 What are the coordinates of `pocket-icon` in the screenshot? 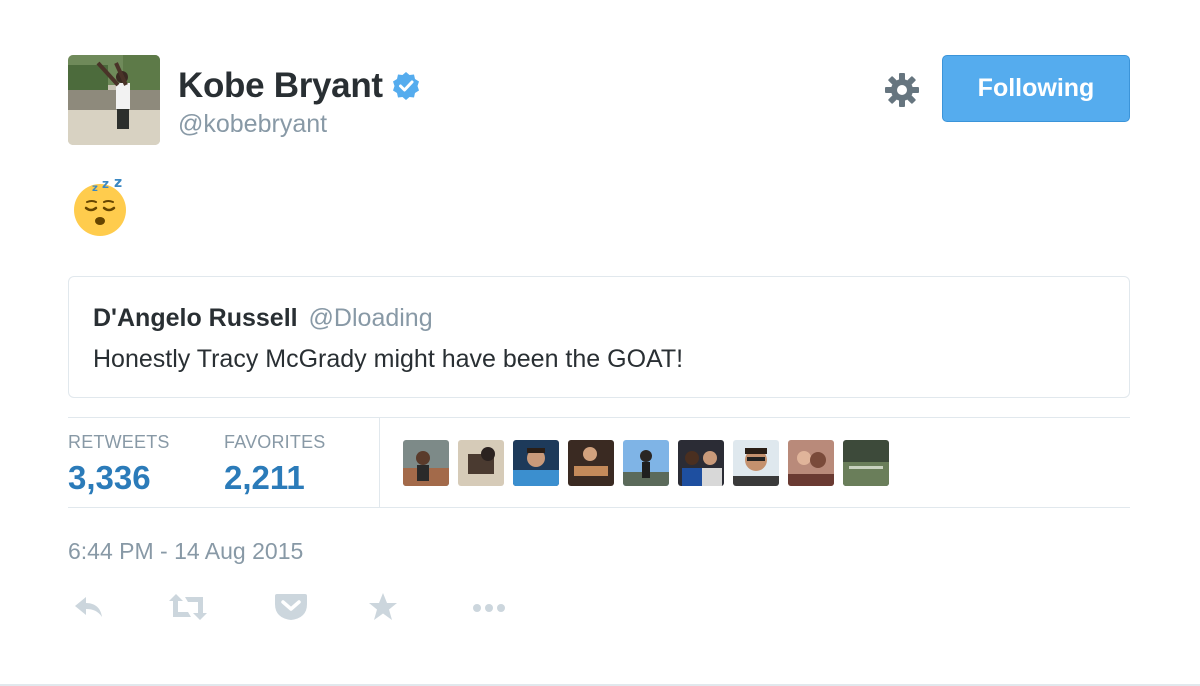 It's located at (291, 609).